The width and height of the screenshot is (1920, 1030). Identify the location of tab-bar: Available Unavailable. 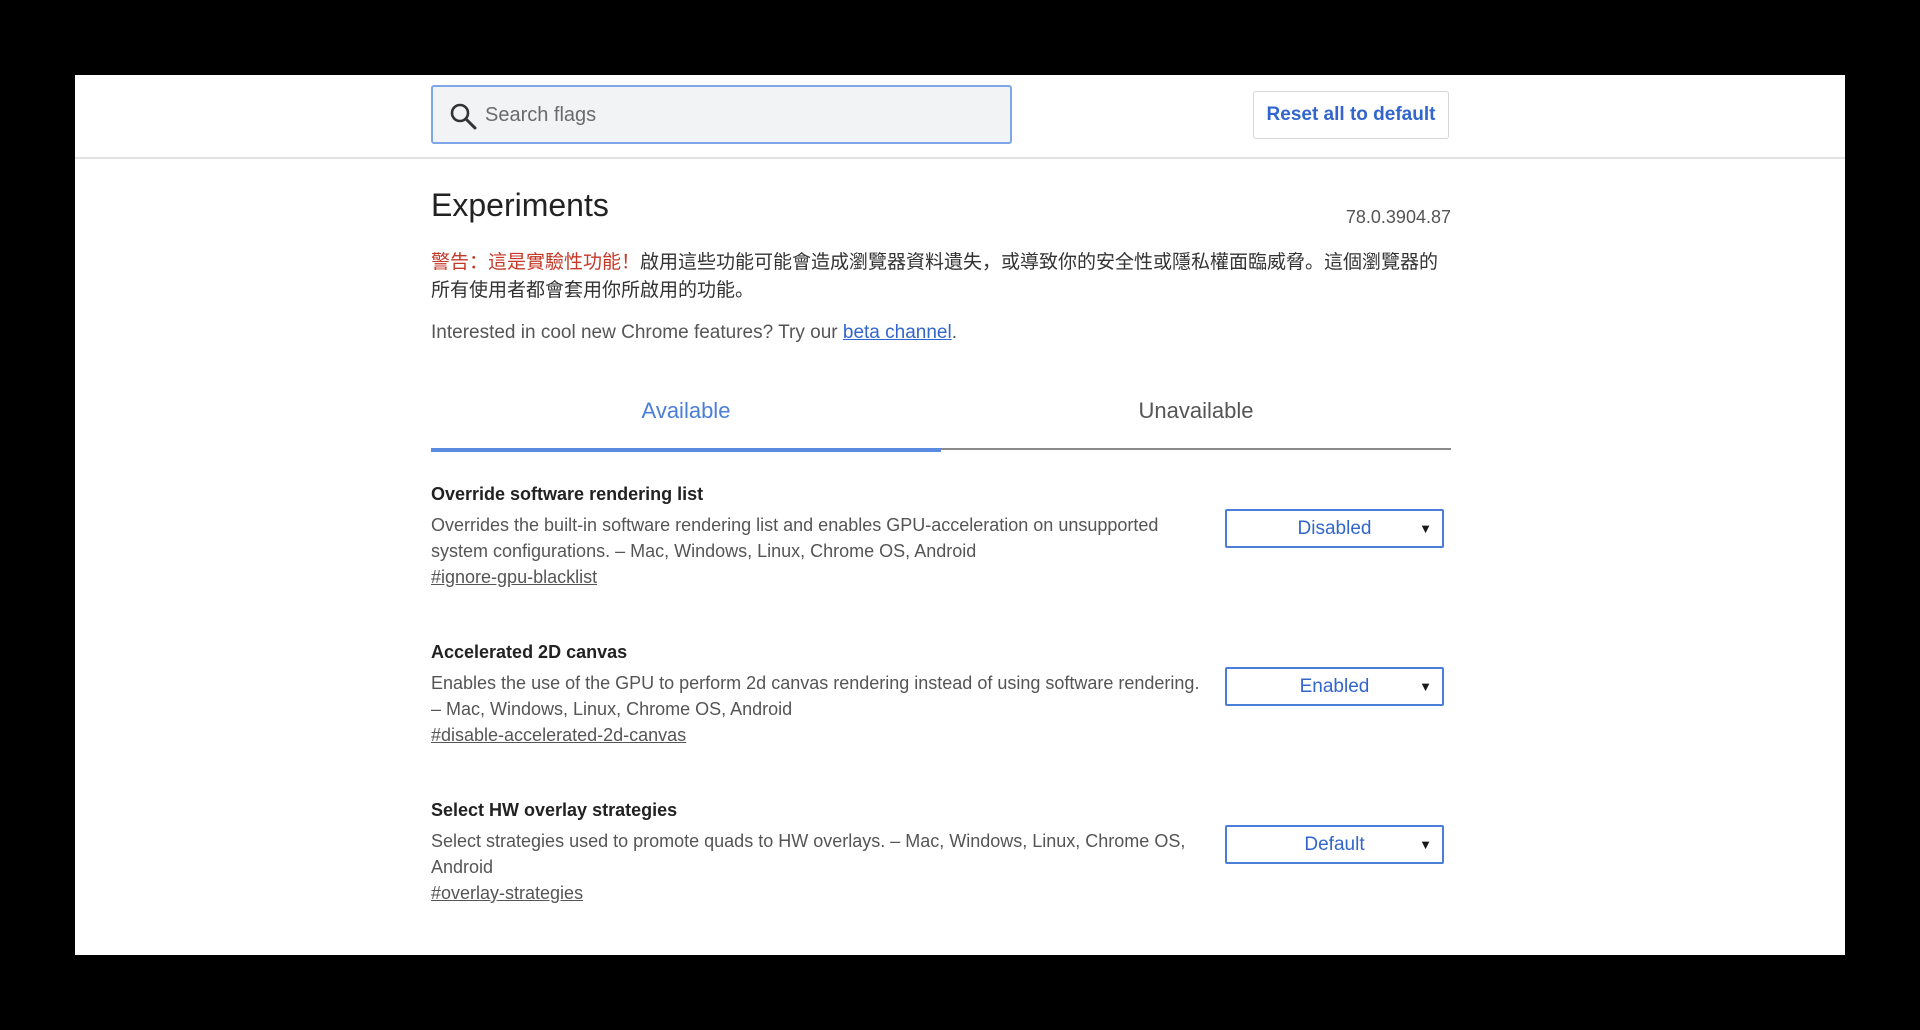
(941, 415).